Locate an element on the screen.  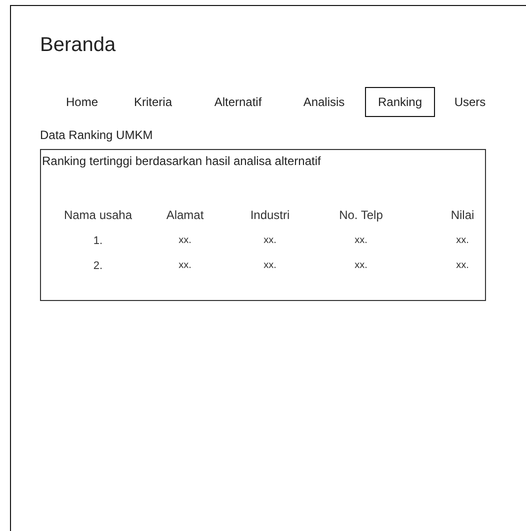
nav-tab: Analisis is located at coordinates (324, 102).